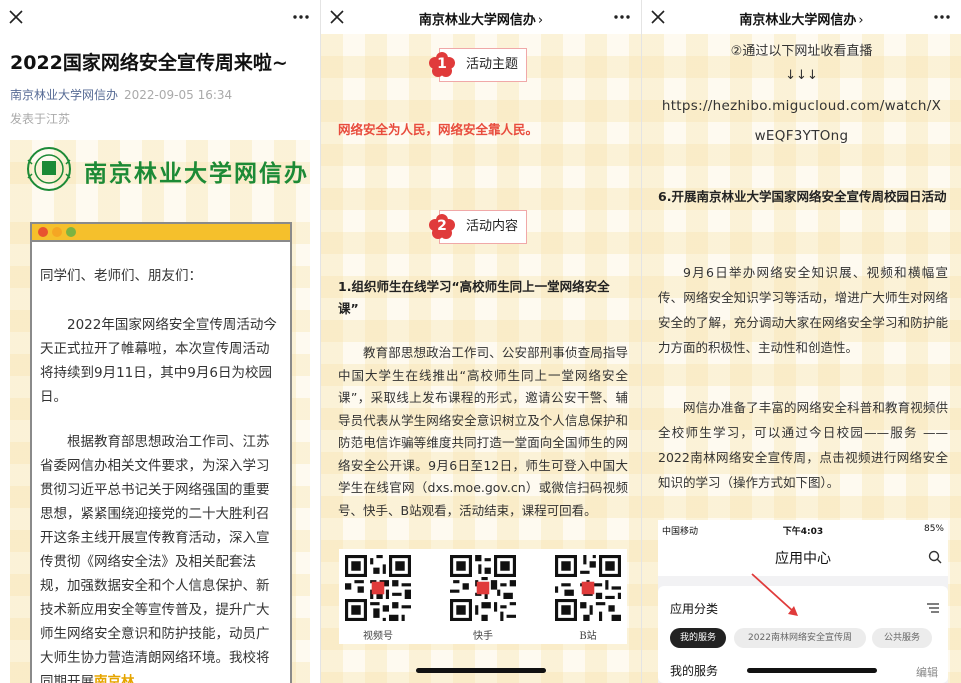  I want to click on edit-link: 编辑, so click(927, 672).